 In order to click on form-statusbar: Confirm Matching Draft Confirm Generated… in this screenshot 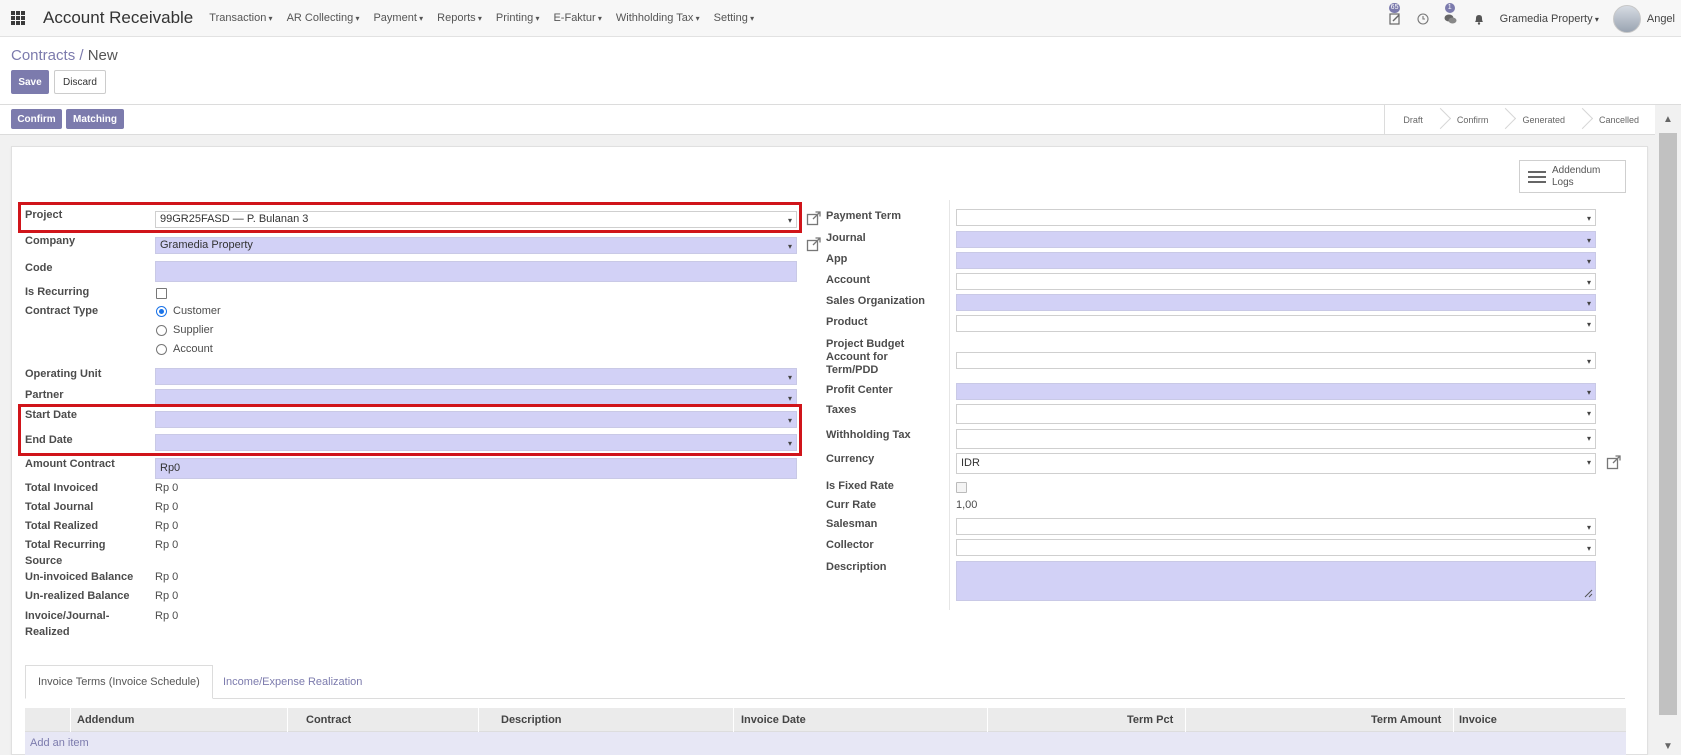, I will do `click(827, 120)`.